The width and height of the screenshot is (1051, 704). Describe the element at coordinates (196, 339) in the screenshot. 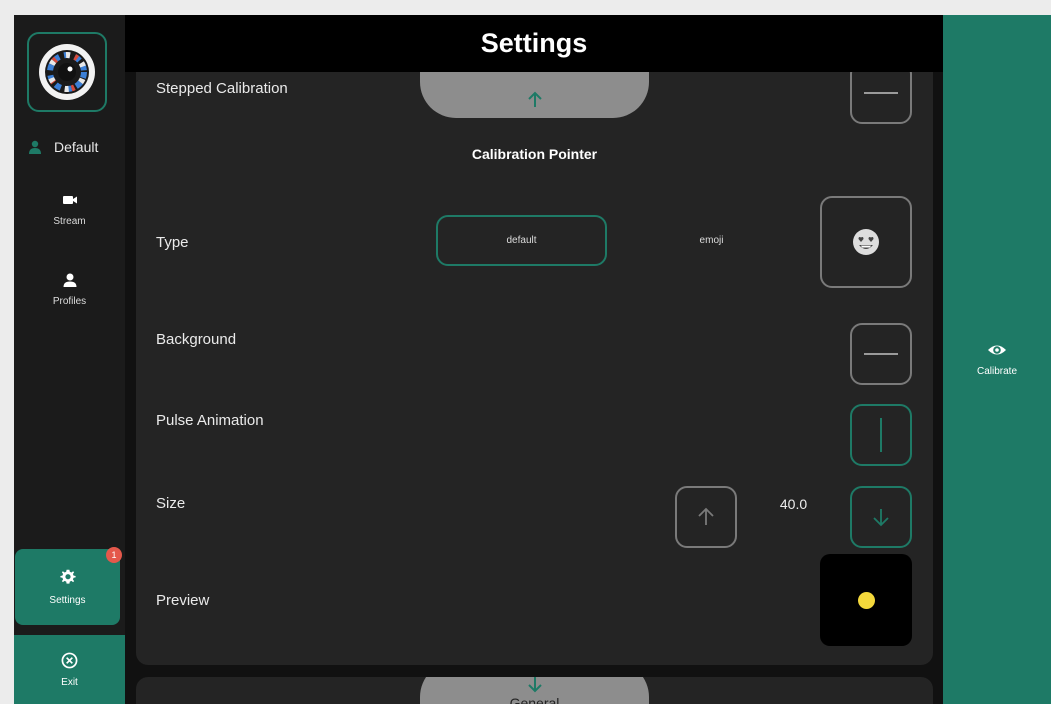

I see `background-label: Background` at that location.